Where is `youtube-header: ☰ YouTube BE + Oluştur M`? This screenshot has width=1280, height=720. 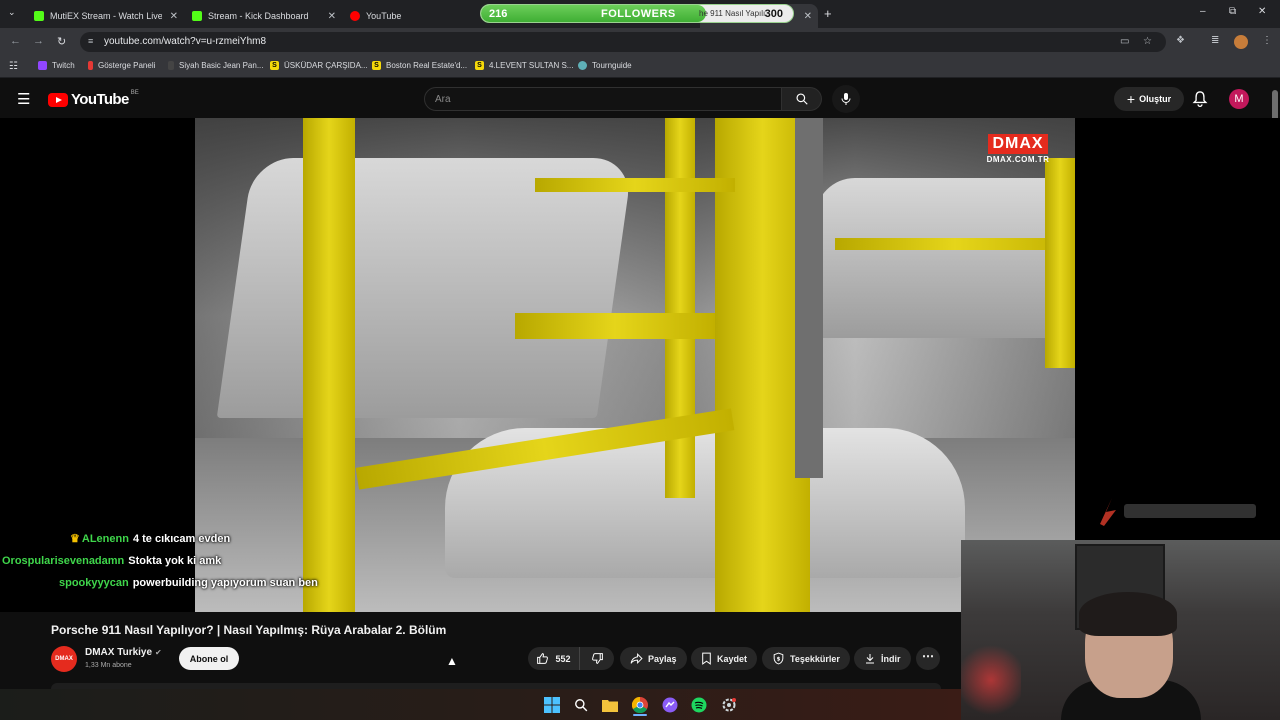
youtube-header: ☰ YouTube BE + Oluştur M is located at coordinates (640, 99).